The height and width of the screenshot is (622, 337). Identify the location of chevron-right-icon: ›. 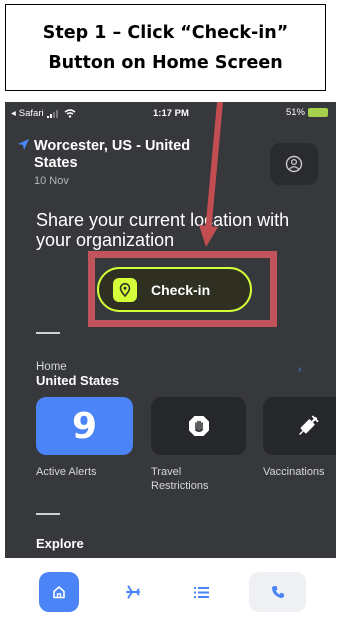
(299, 369).